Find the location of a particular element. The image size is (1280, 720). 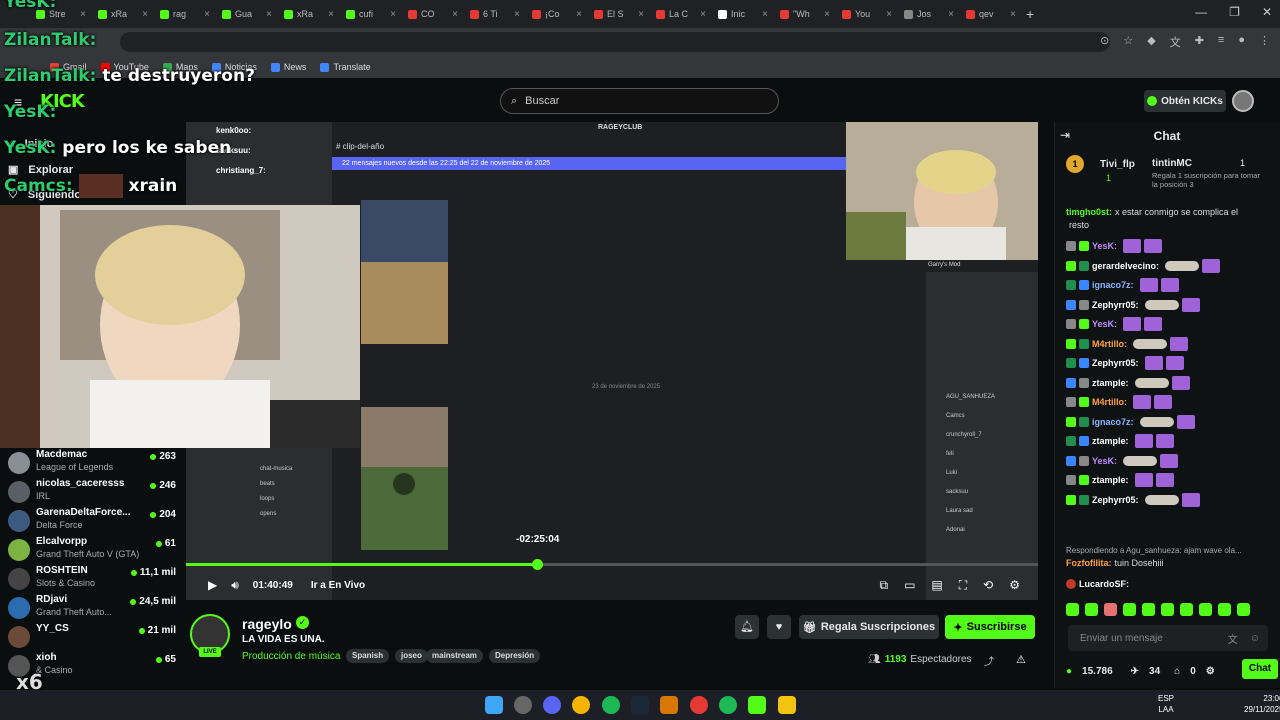

menu-list-icon: ≡ is located at coordinates (1221, 42).